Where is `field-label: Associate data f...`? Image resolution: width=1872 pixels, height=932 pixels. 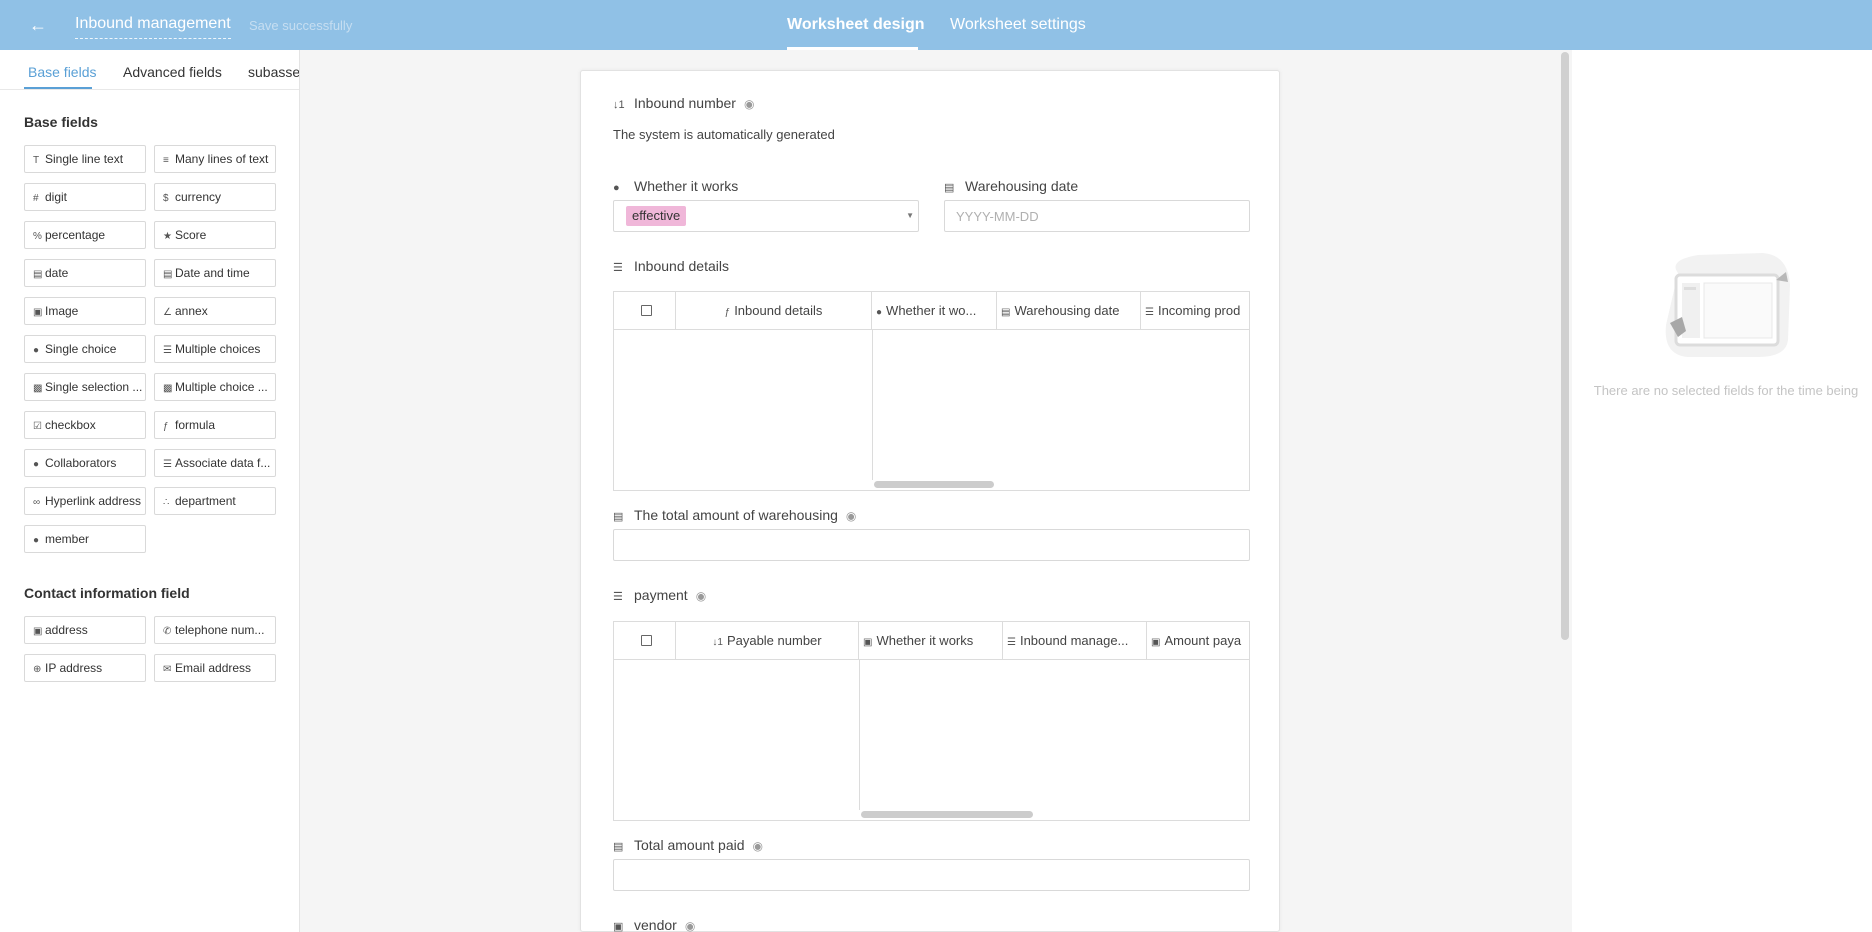 field-label: Associate data f... is located at coordinates (223, 463).